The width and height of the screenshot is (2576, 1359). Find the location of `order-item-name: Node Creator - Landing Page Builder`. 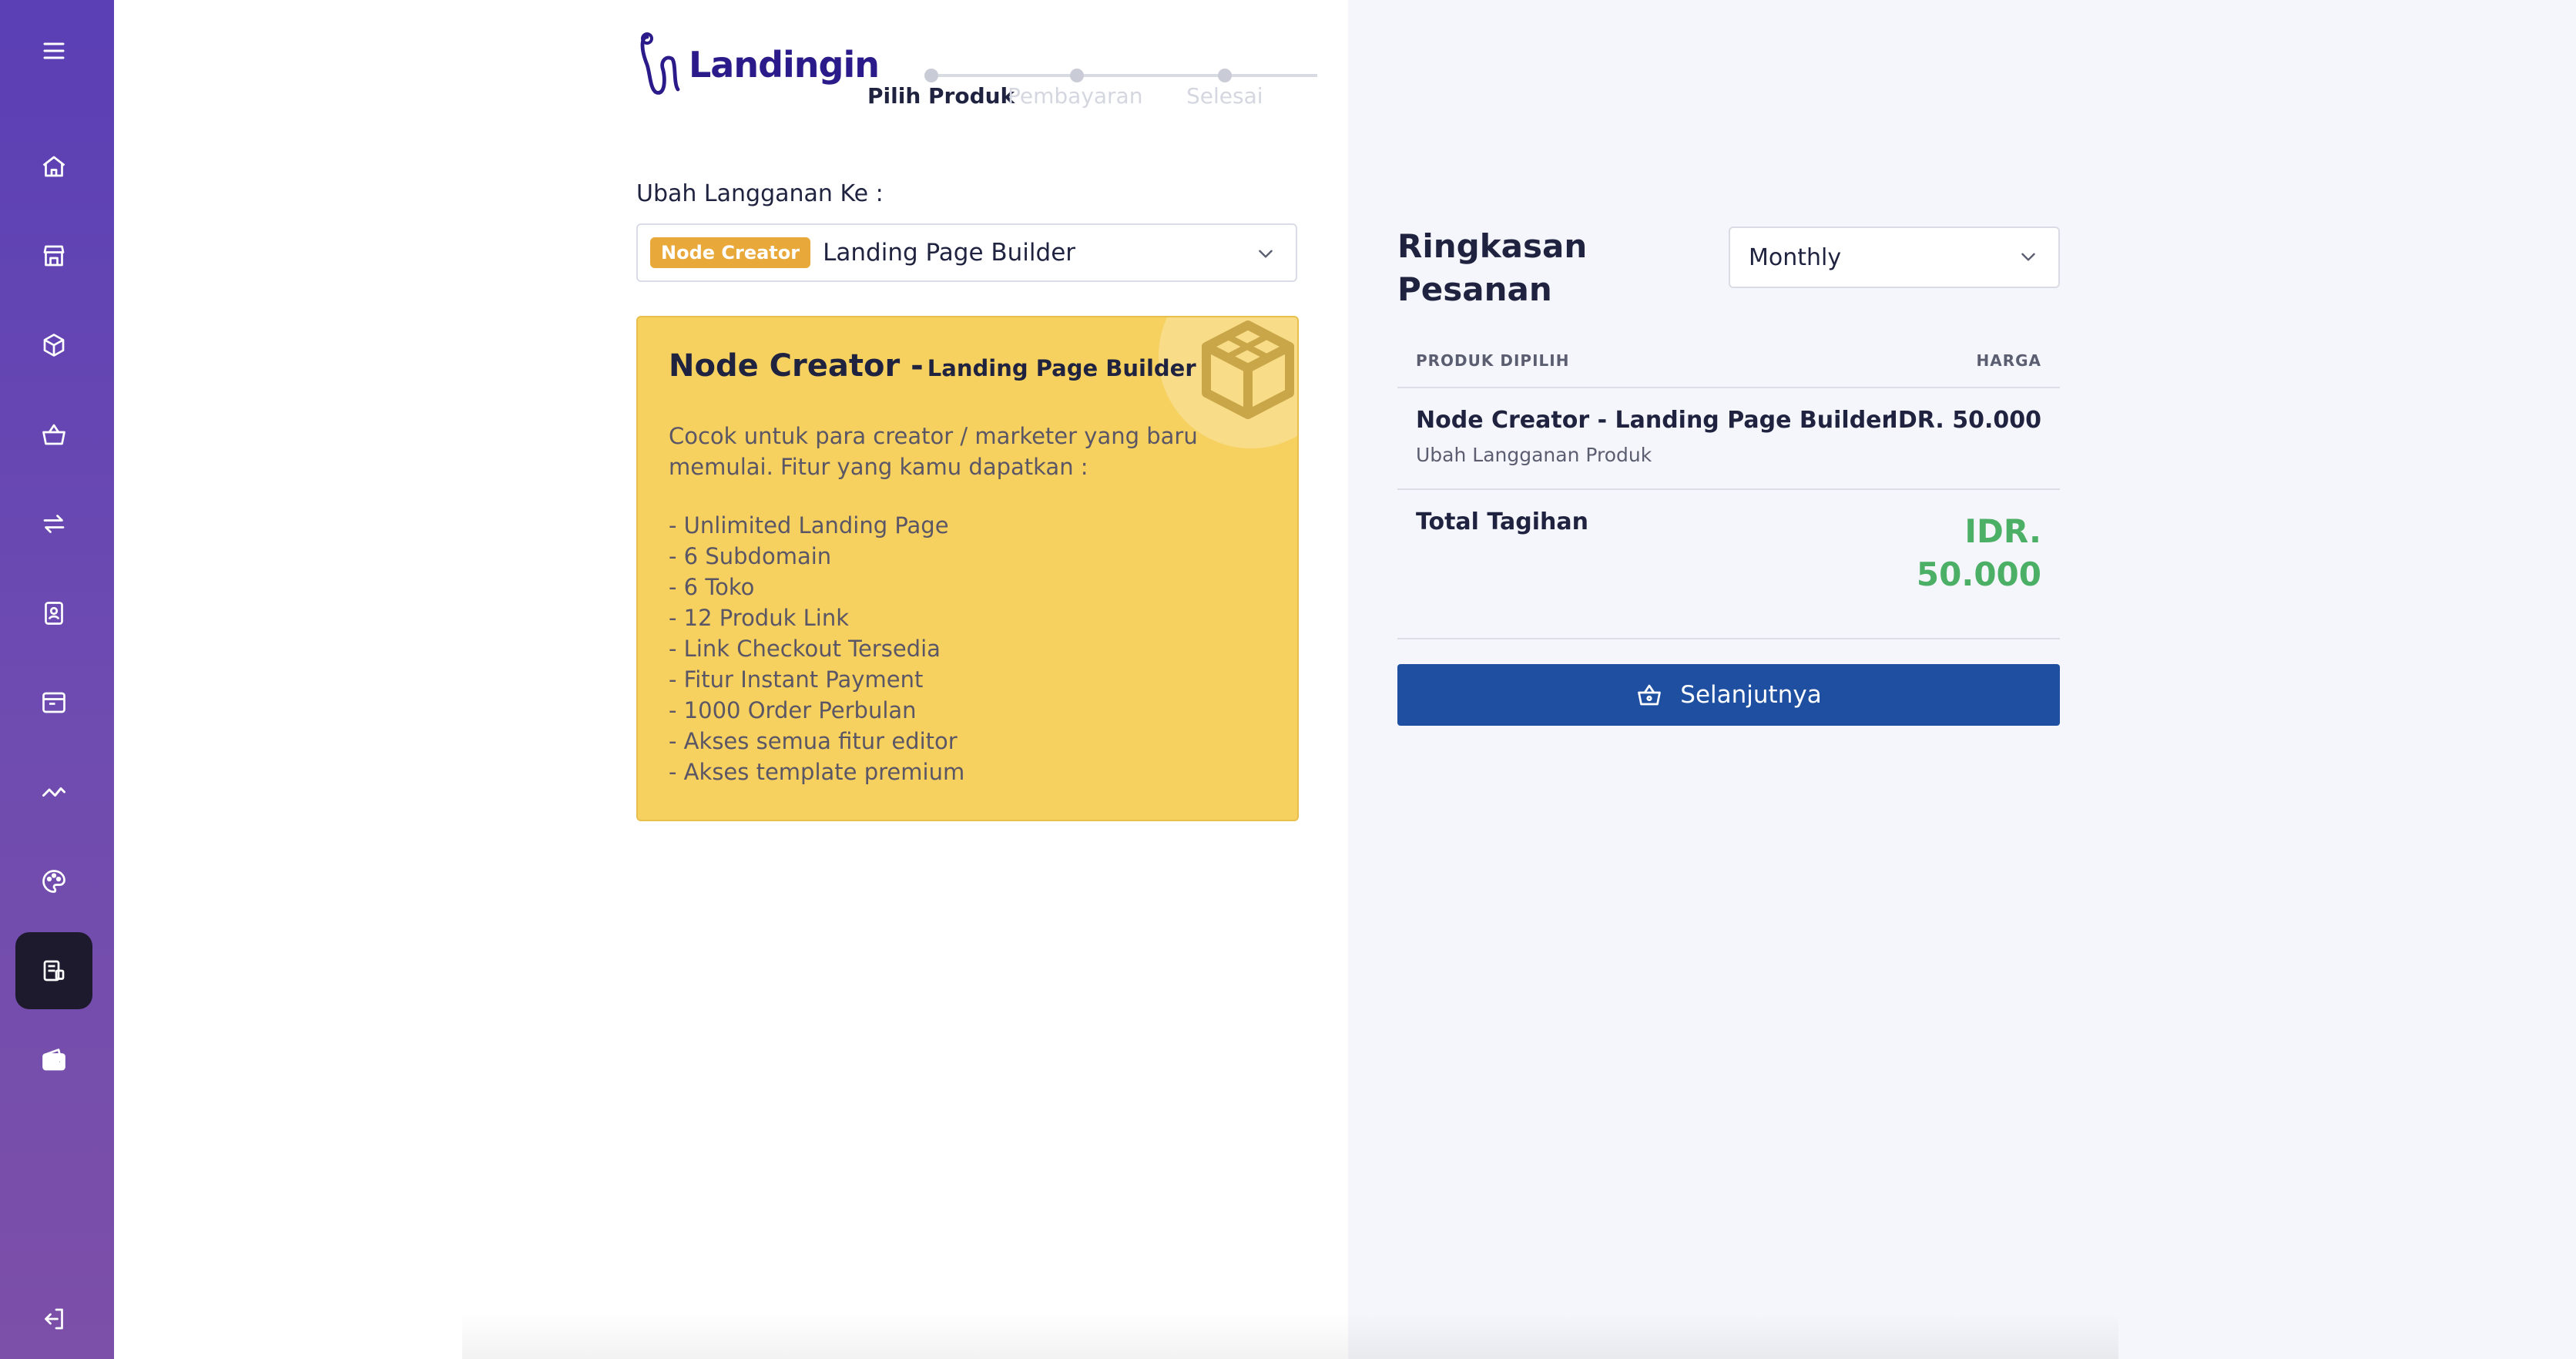

order-item-name: Node Creator - Landing Page Builder is located at coordinates (1654, 420).